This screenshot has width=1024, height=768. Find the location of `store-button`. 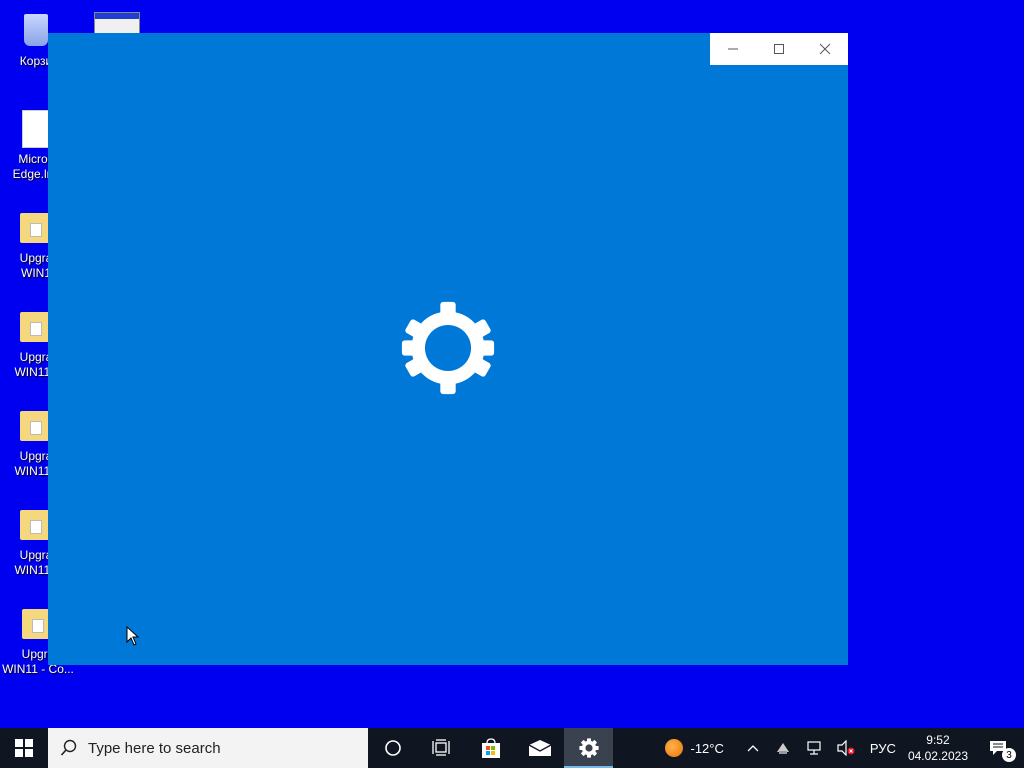

store-button is located at coordinates (490, 748).